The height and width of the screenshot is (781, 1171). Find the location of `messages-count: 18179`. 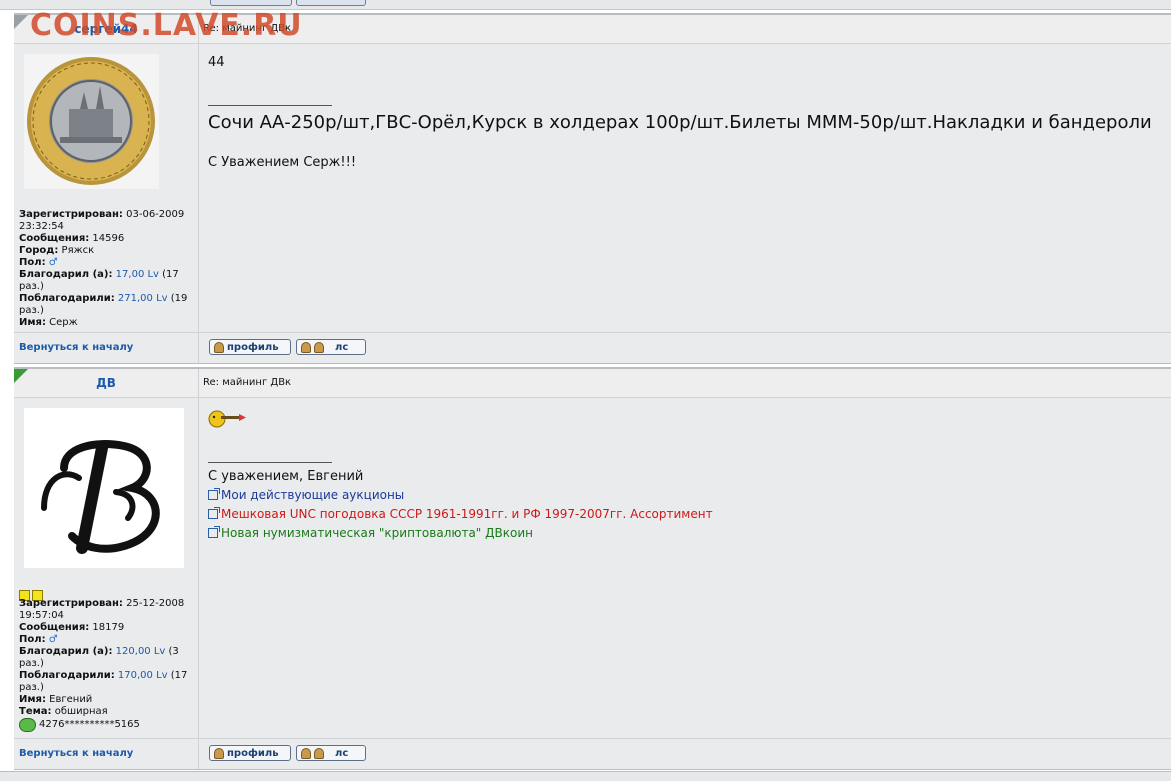

messages-count: 18179 is located at coordinates (108, 627).